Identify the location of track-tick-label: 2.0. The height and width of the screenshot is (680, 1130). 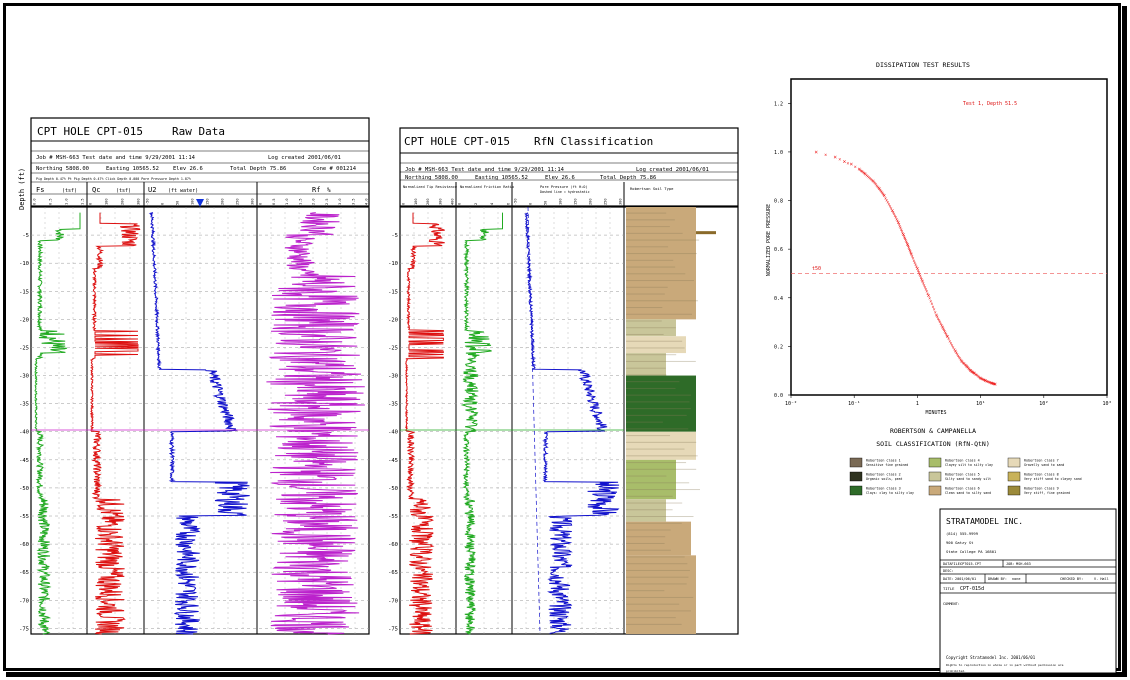
(314, 202).